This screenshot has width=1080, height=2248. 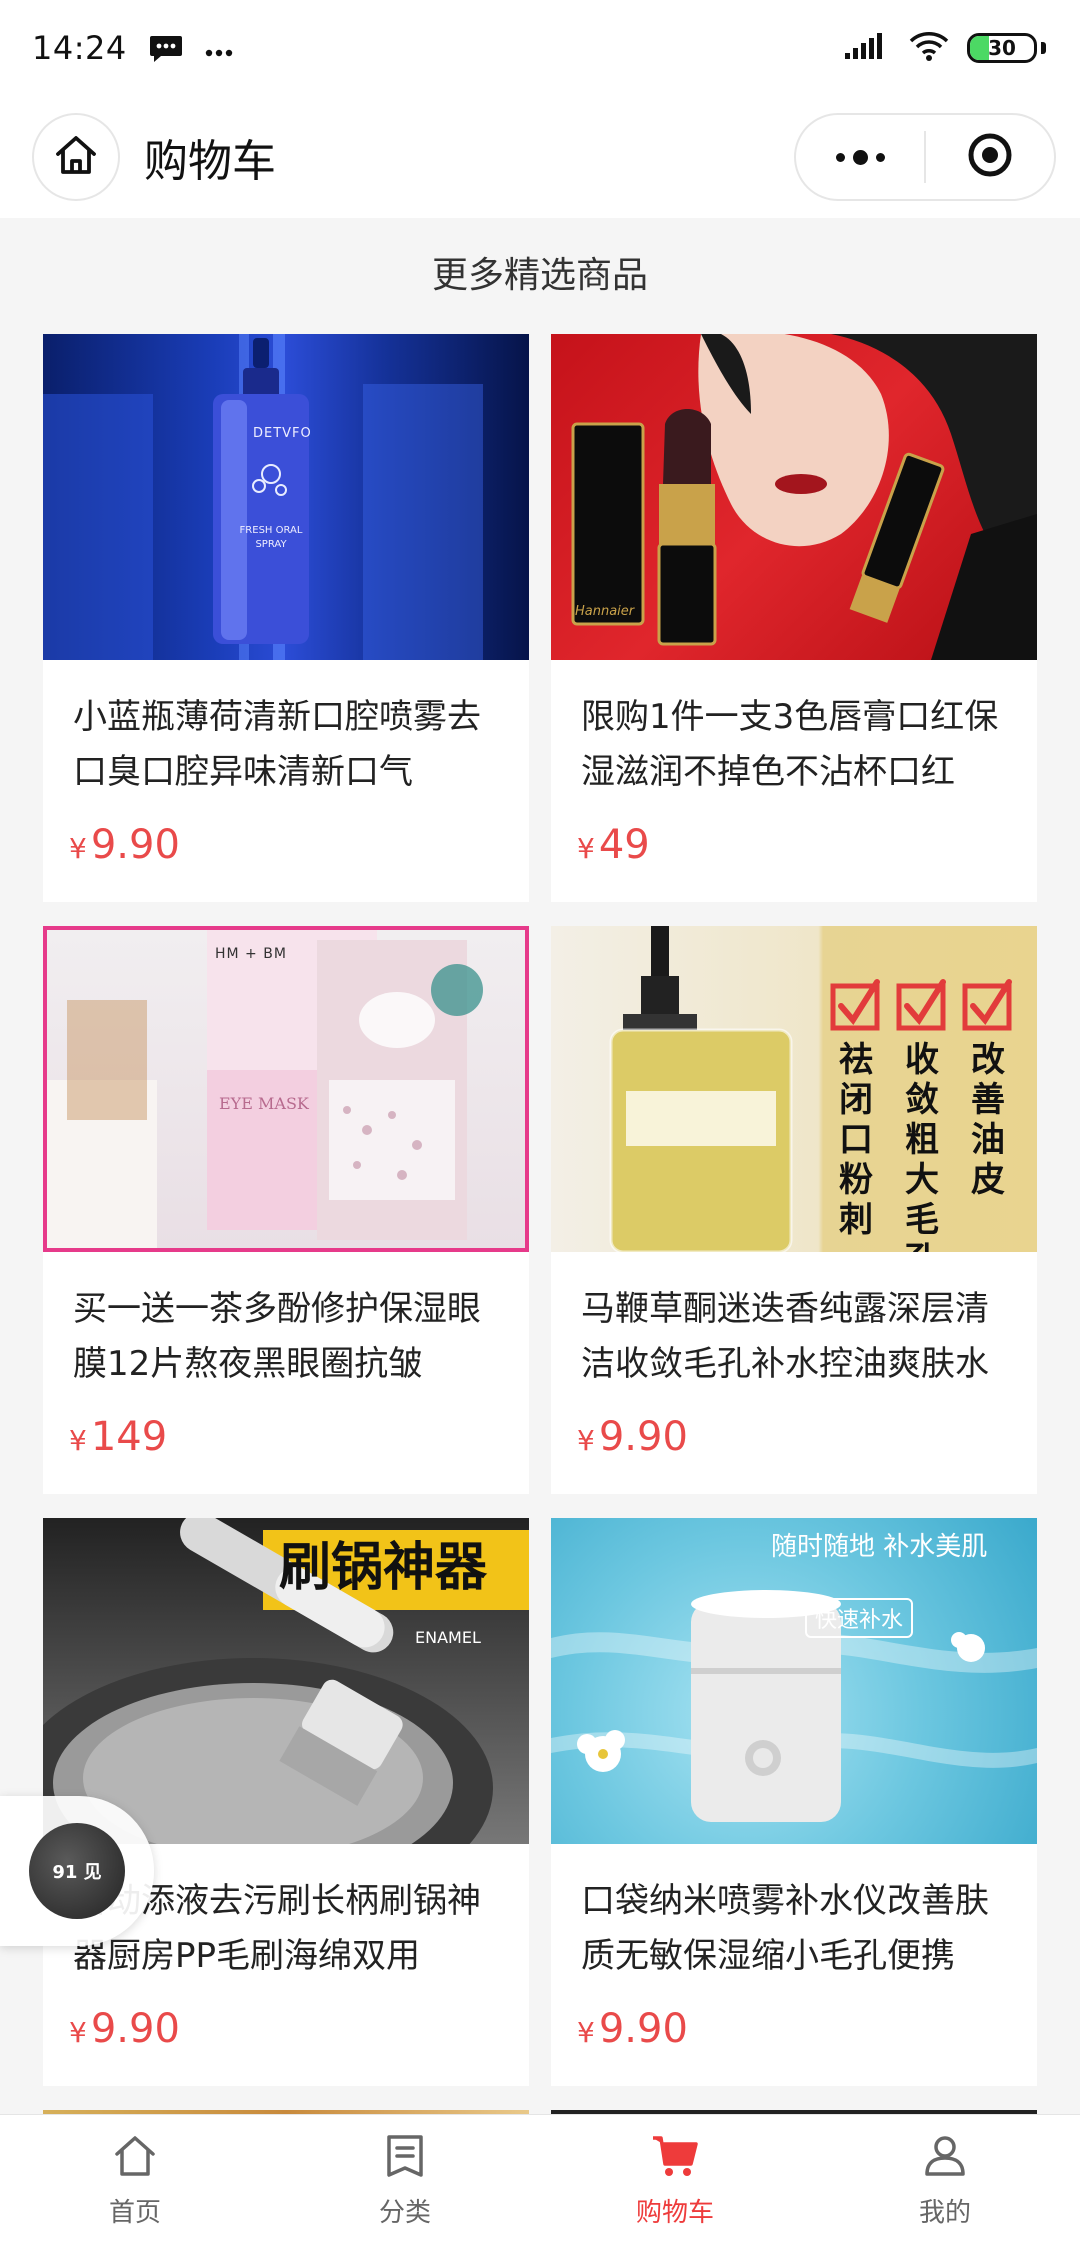 I want to click on product-label-text: ENAMEL, so click(x=448, y=1637).